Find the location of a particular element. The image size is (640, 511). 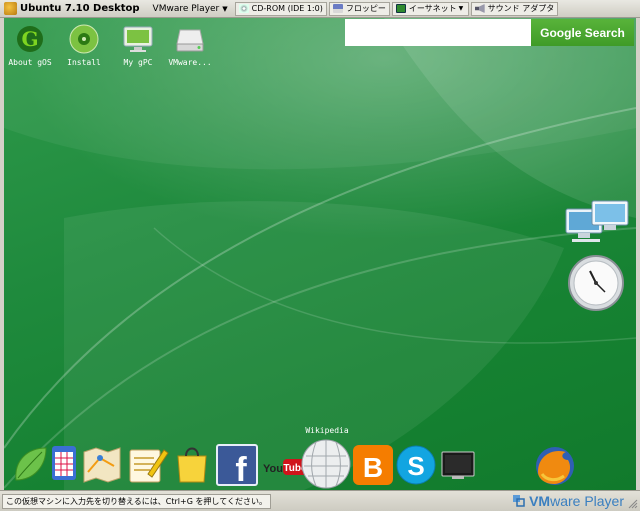

cdrom-device-label: CD-ROM (IDE 1:0) is located at coordinates (287, 8).